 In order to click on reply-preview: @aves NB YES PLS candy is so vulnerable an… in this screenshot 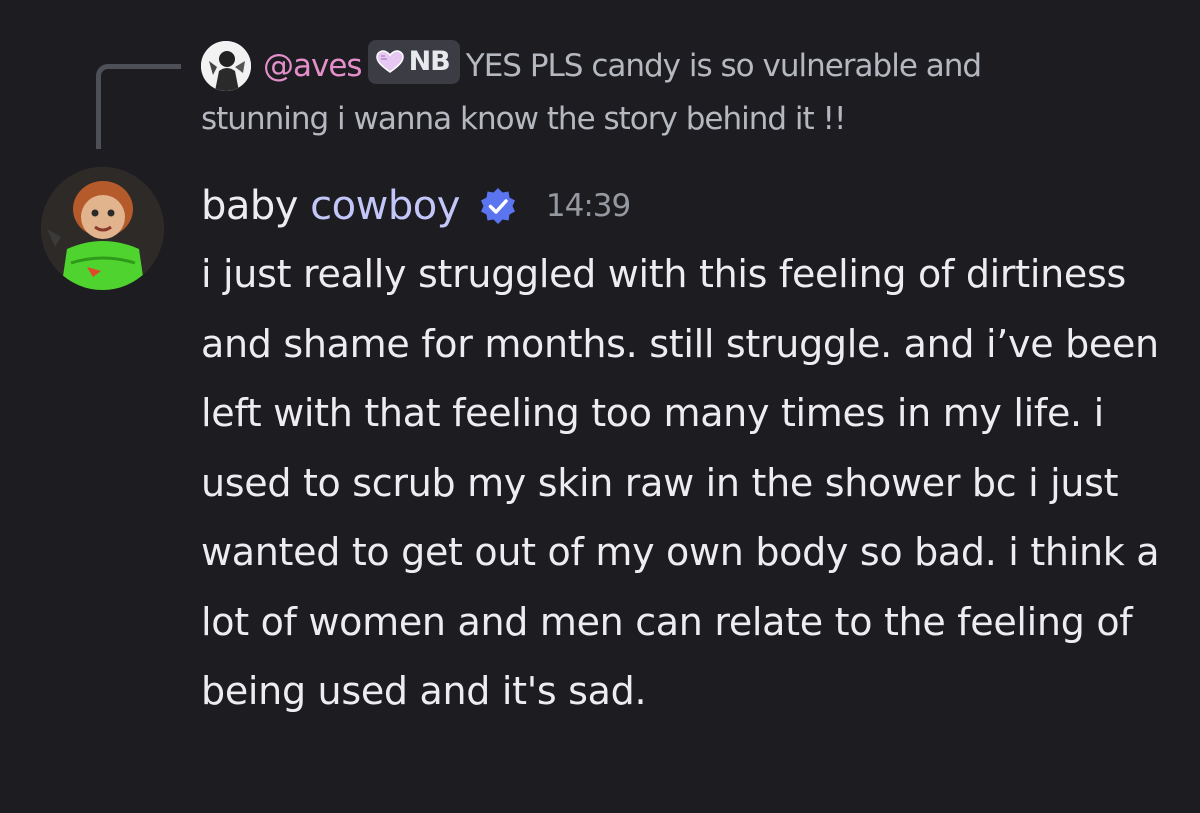, I will do `click(651, 93)`.